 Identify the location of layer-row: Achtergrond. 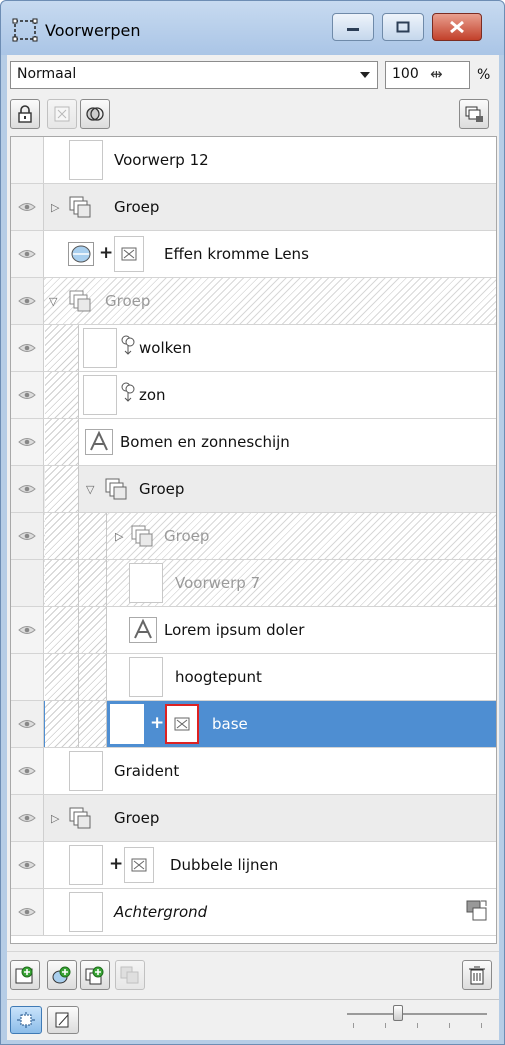
(253, 912).